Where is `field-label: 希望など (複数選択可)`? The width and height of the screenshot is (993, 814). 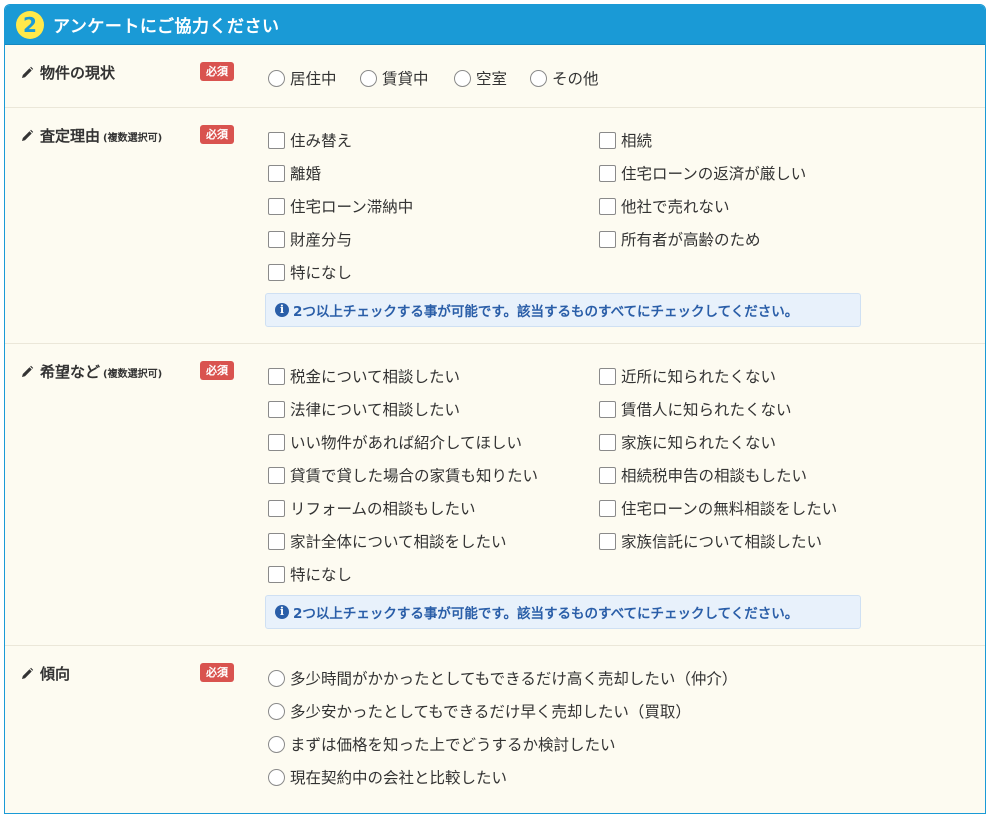 field-label: 希望など (複数選択可) is located at coordinates (91, 371).